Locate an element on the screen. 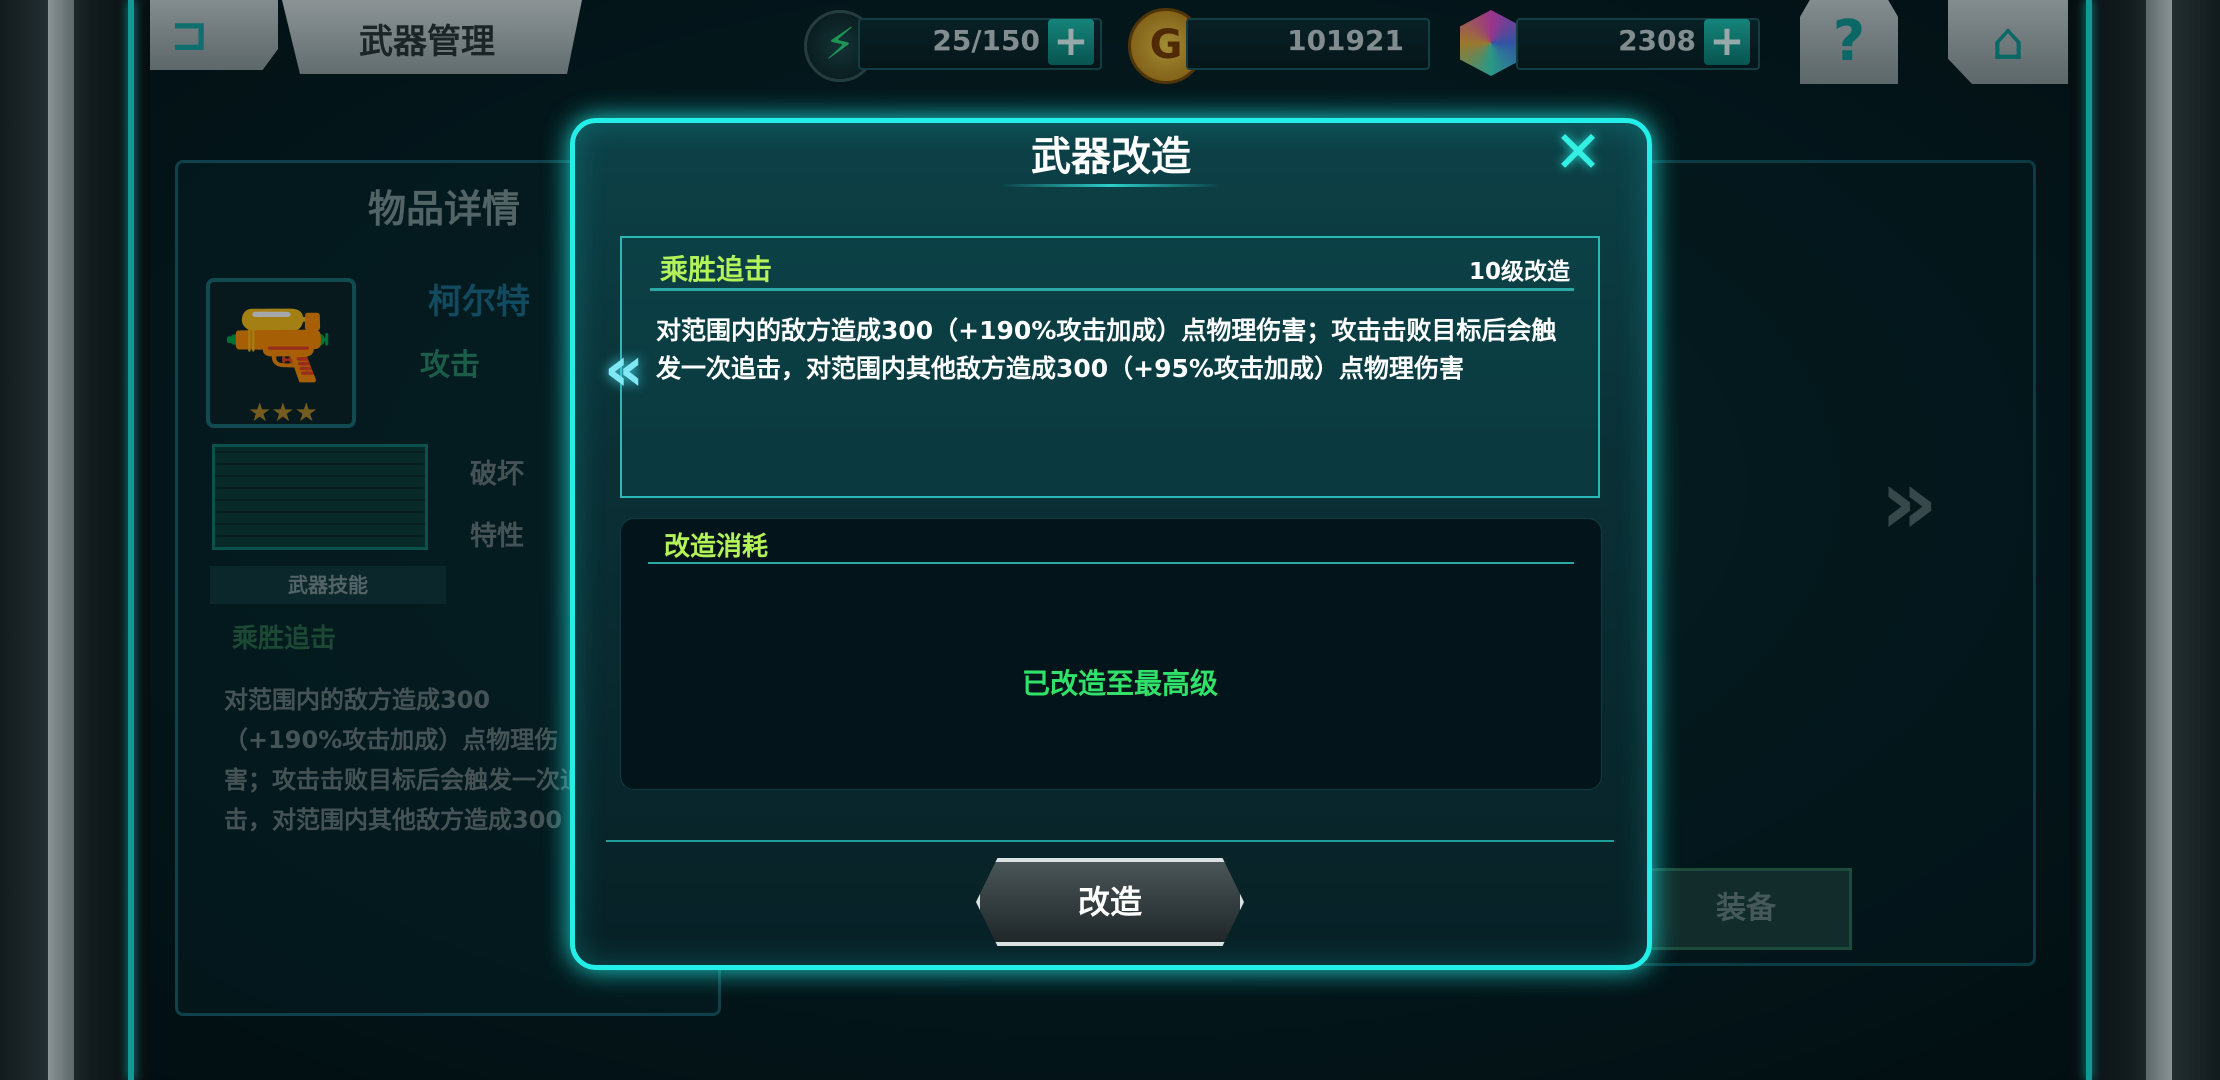 This screenshot has height=1080, width=2220. dialog-title: 武器改造 is located at coordinates (1111, 157).